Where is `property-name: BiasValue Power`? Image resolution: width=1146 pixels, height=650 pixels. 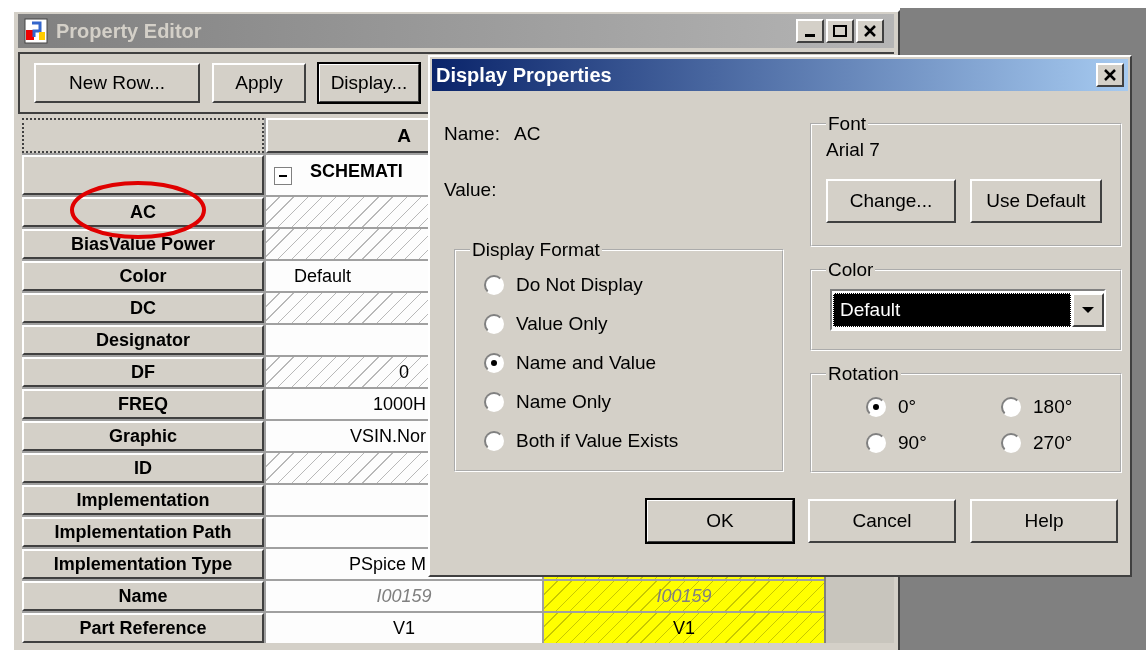 property-name: BiasValue Power is located at coordinates (143, 244).